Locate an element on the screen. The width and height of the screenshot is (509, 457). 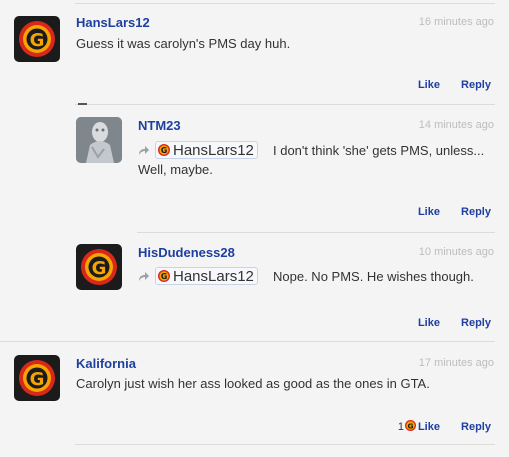
timestamp: 17 minutes ago is located at coordinates (456, 363).